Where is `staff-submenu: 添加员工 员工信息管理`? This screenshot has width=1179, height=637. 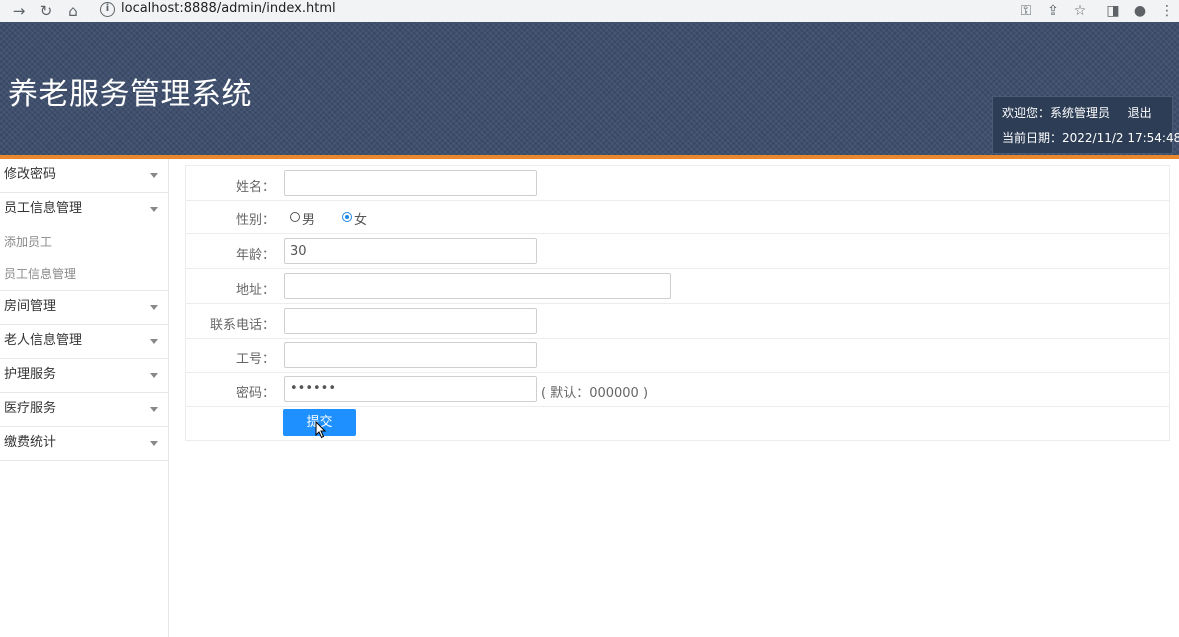 staff-submenu: 添加员工 员工信息管理 is located at coordinates (84, 258).